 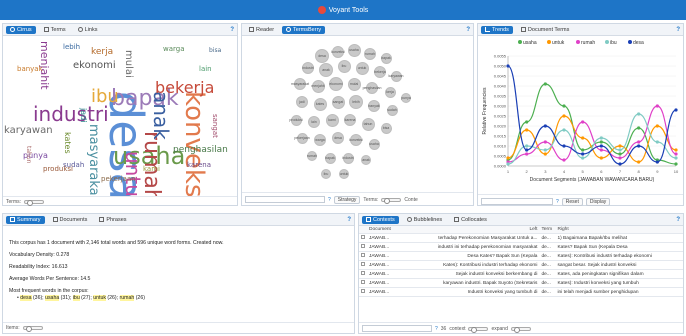 What do you see at coordinates (354, 84) in the screenshot?
I see `berry-bubble: mulai` at bounding box center [354, 84].